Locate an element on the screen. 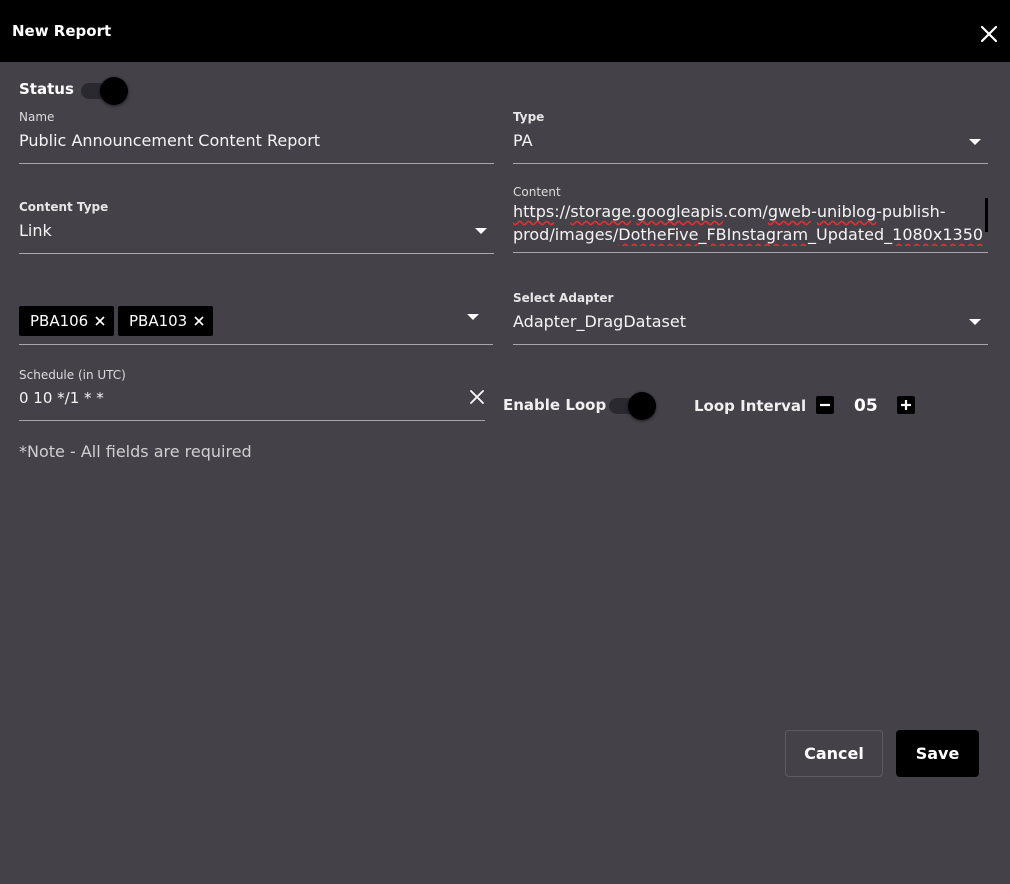  dialog-title: New Report is located at coordinates (62, 31).